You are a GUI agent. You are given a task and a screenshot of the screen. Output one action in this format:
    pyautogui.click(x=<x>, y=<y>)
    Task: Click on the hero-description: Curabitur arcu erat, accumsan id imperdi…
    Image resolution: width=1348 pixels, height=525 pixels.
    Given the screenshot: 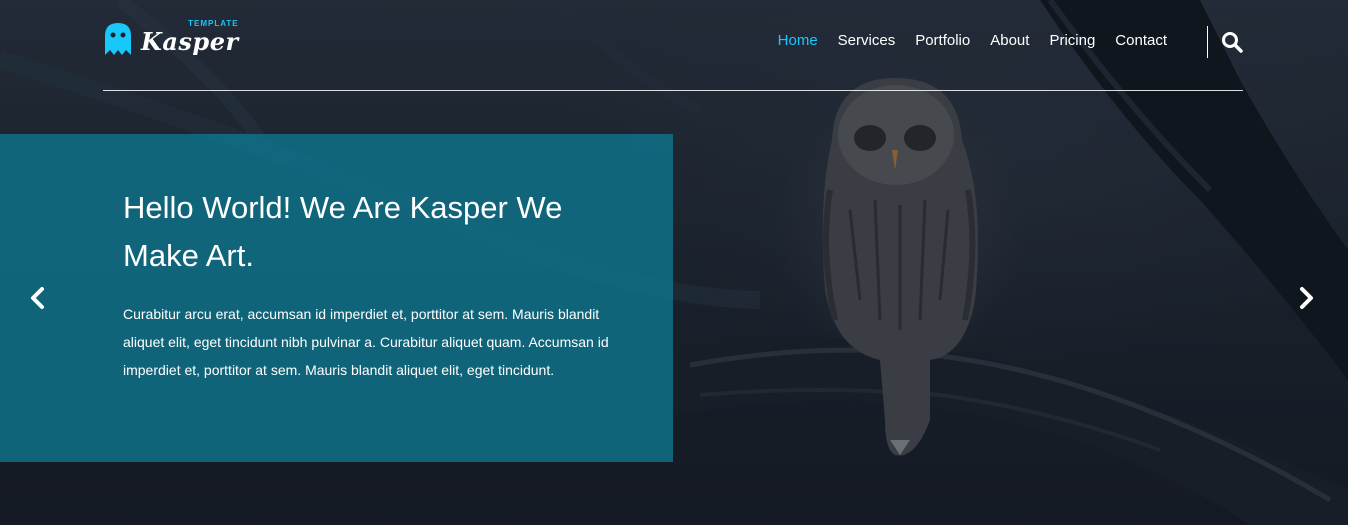 What is the action you would take?
    pyautogui.click(x=366, y=342)
    